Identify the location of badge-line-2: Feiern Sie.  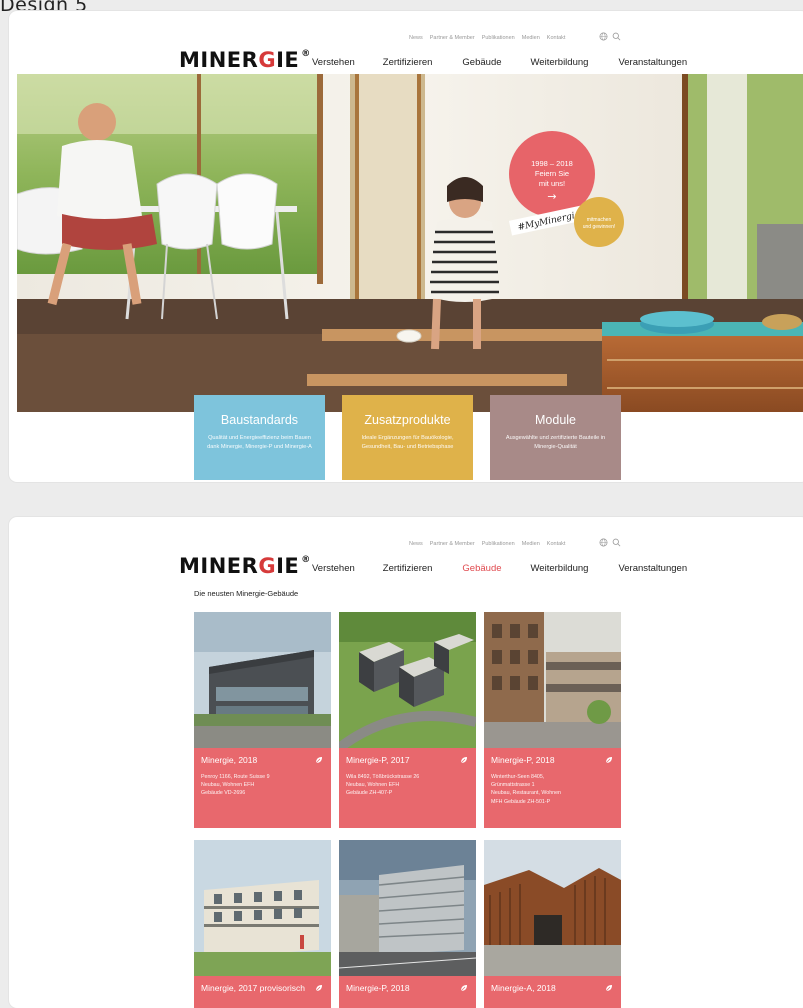
(552, 173).